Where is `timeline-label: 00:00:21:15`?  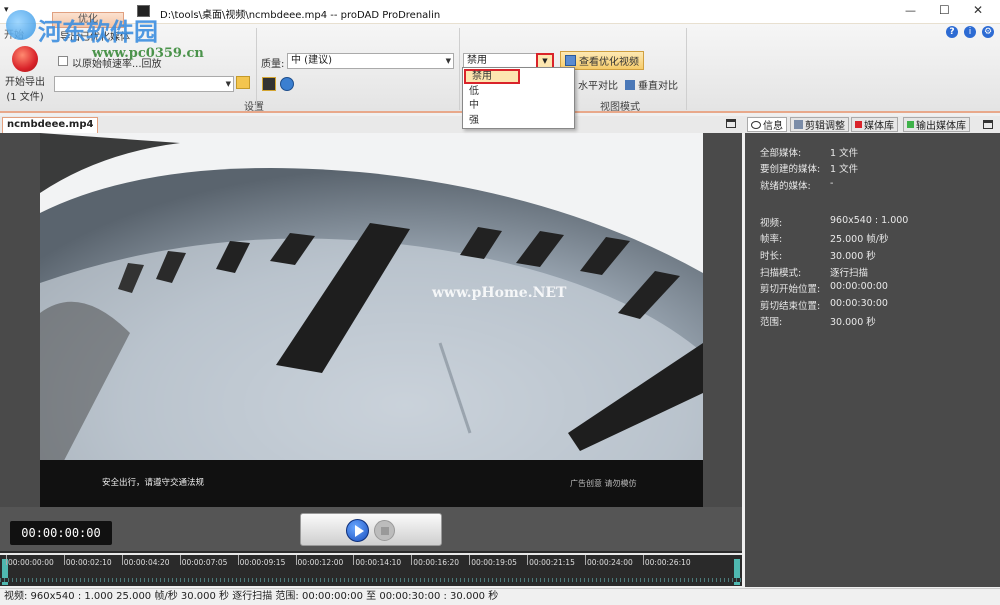 timeline-label: 00:00:21:15 is located at coordinates (552, 562).